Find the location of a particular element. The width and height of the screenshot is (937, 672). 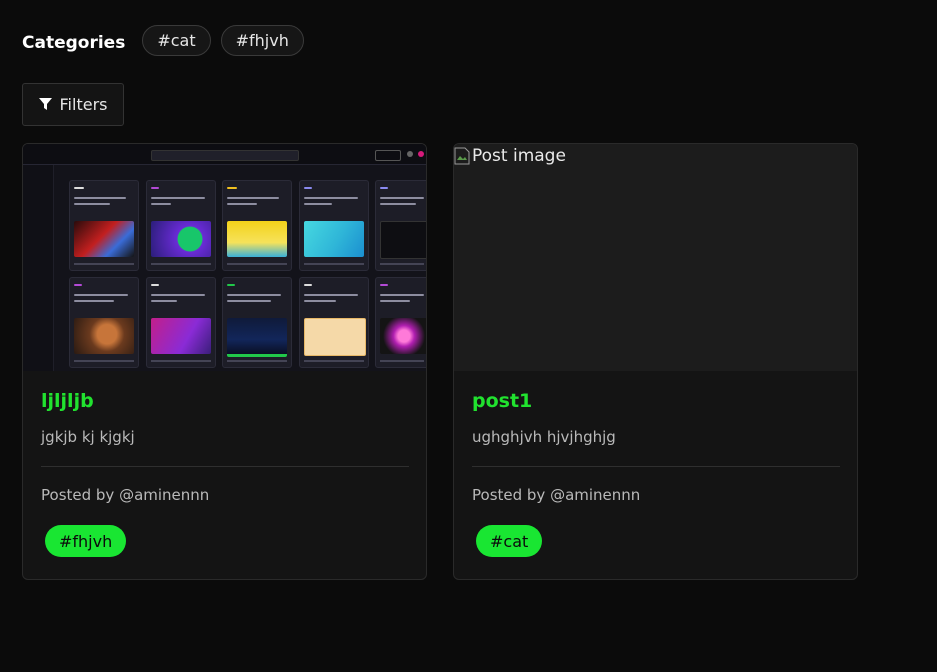

categories-title: Categories is located at coordinates (74, 42).